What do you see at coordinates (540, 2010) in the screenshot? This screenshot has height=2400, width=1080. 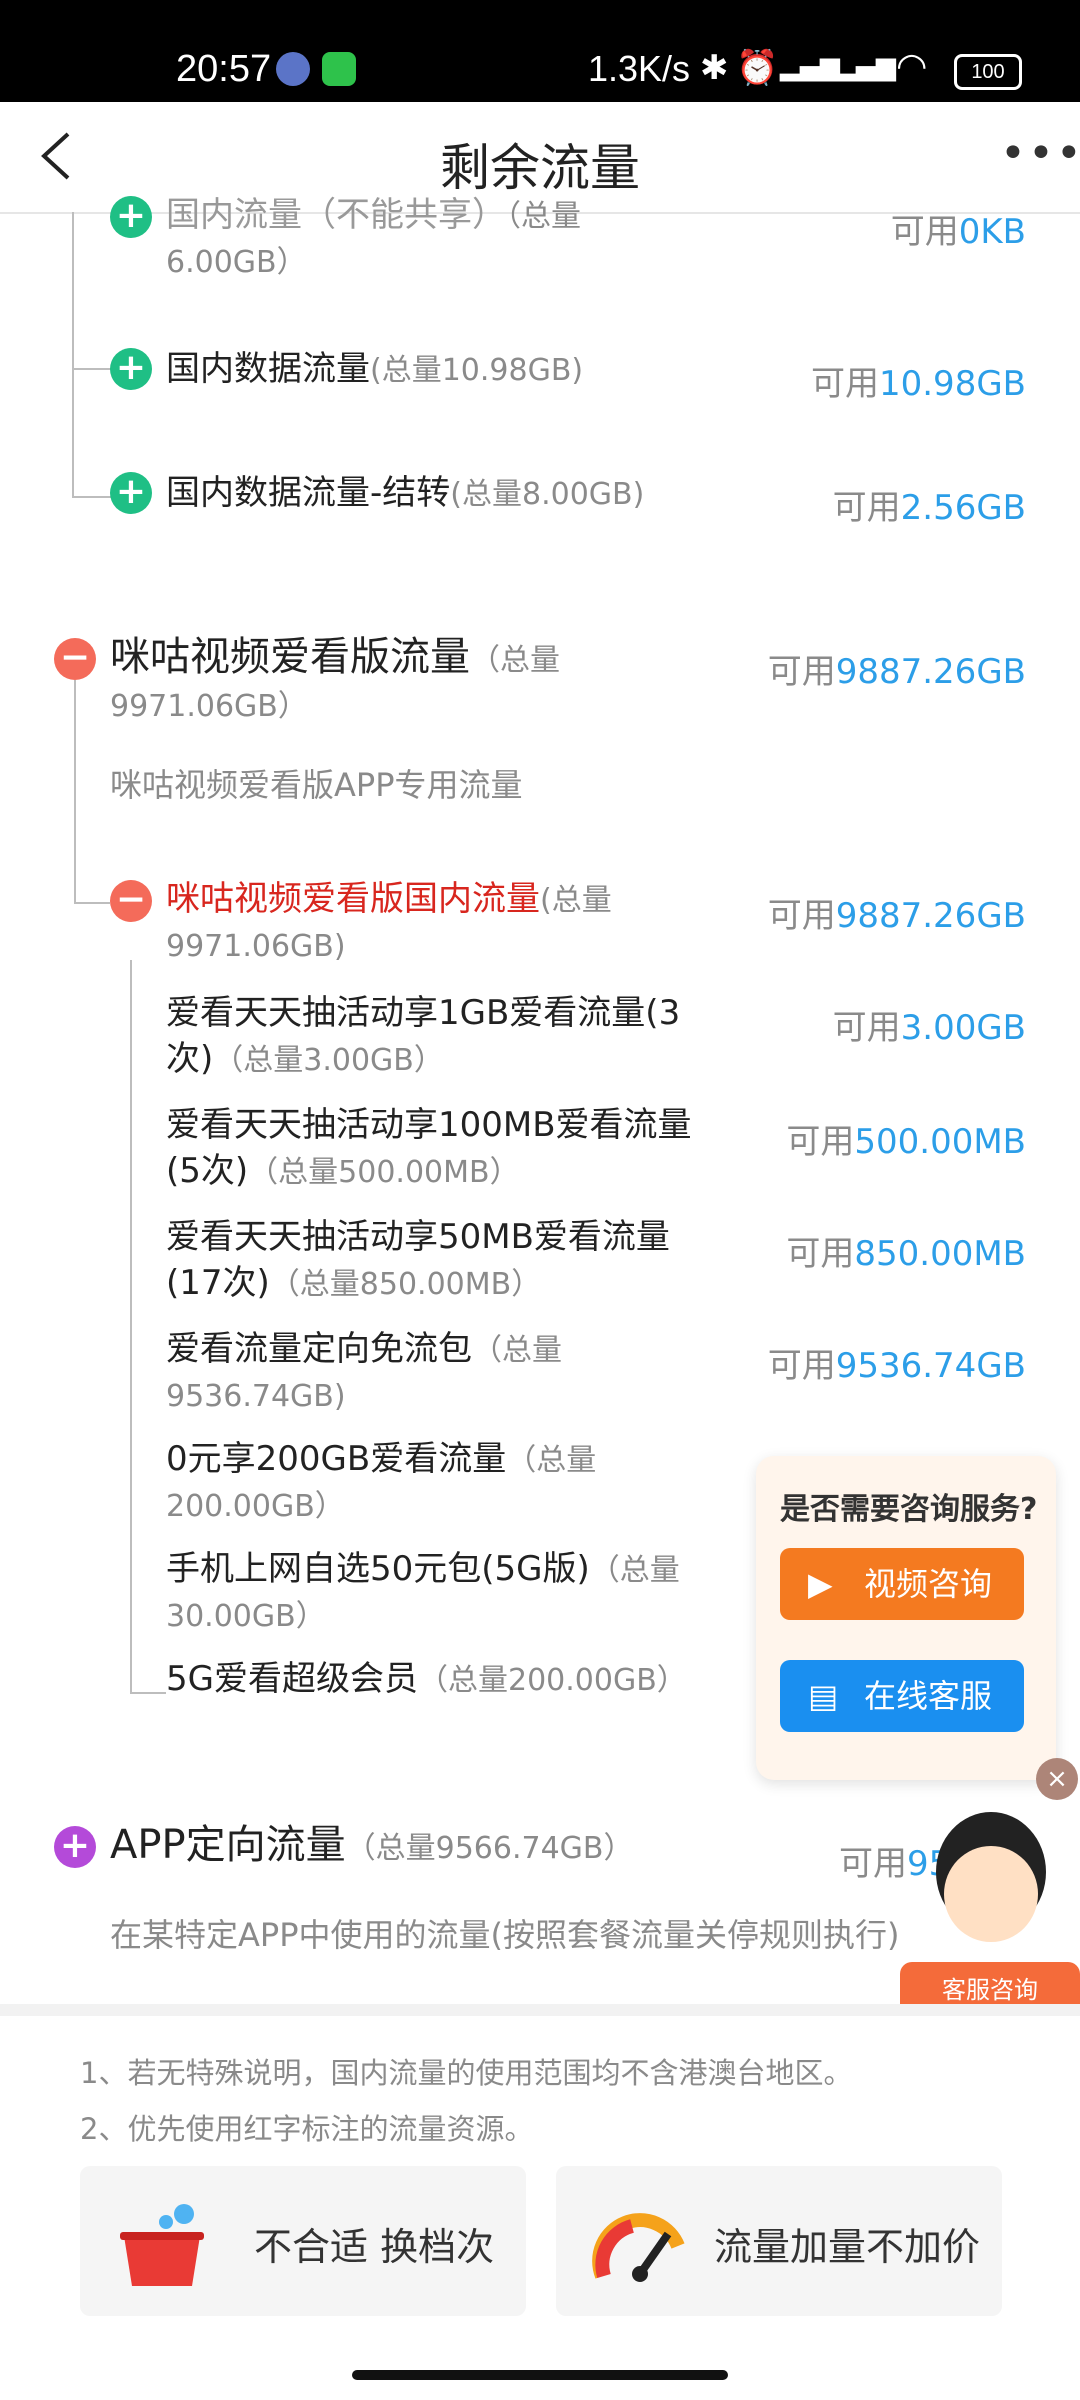 I see `section-divider` at bounding box center [540, 2010].